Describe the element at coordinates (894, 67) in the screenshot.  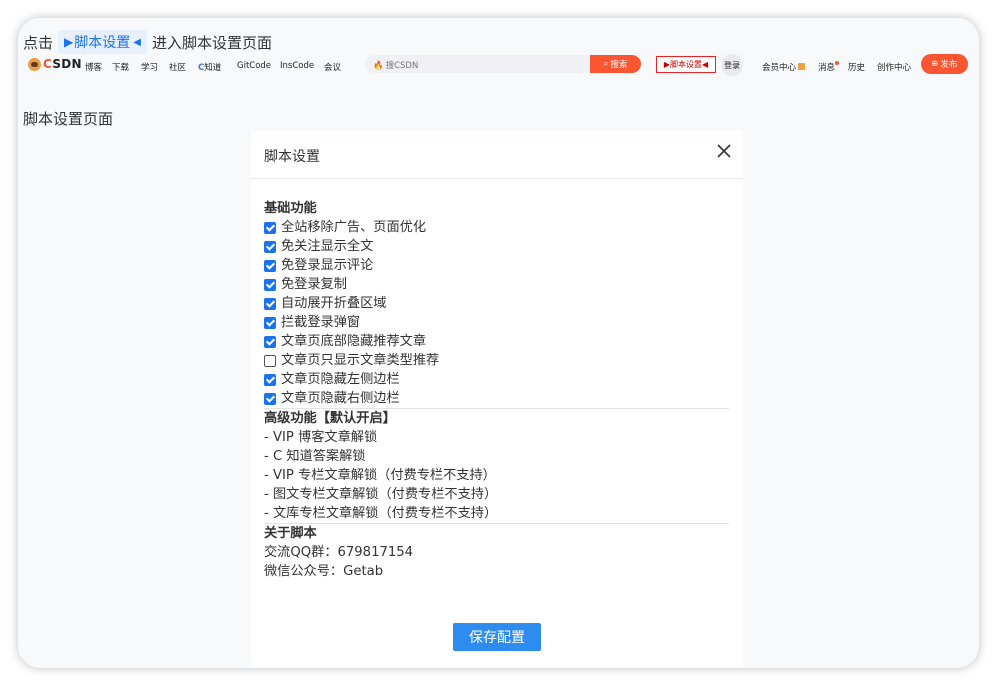
I see `nav-creator-center: 创作中心` at that location.